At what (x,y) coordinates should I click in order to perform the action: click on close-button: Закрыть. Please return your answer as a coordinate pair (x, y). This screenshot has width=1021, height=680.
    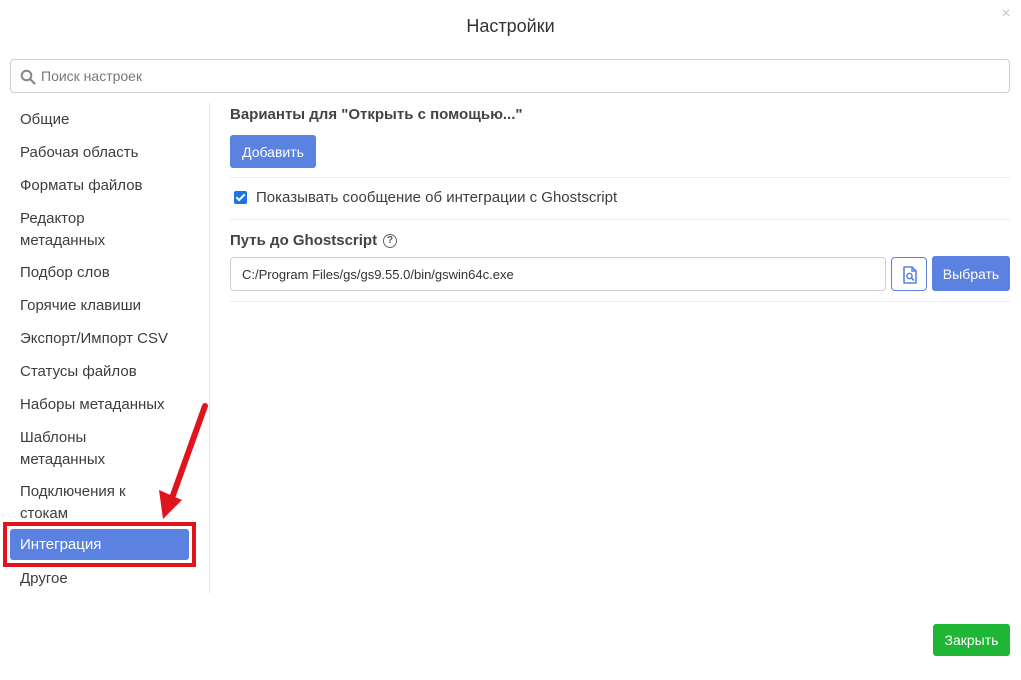
    Looking at the image, I should click on (971, 640).